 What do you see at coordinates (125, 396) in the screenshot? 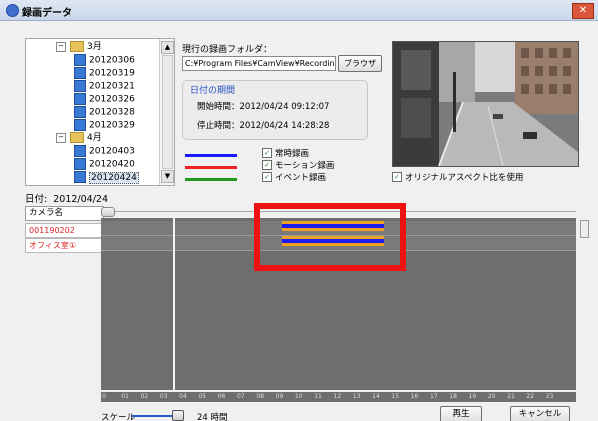
I see `hour-tick-label: 01` at bounding box center [125, 396].